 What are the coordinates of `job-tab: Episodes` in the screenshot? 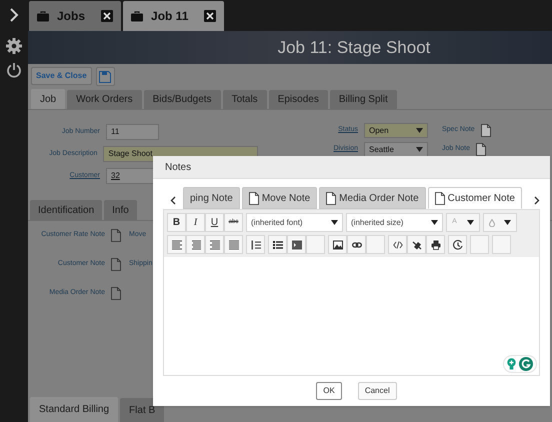 It's located at (298, 99).